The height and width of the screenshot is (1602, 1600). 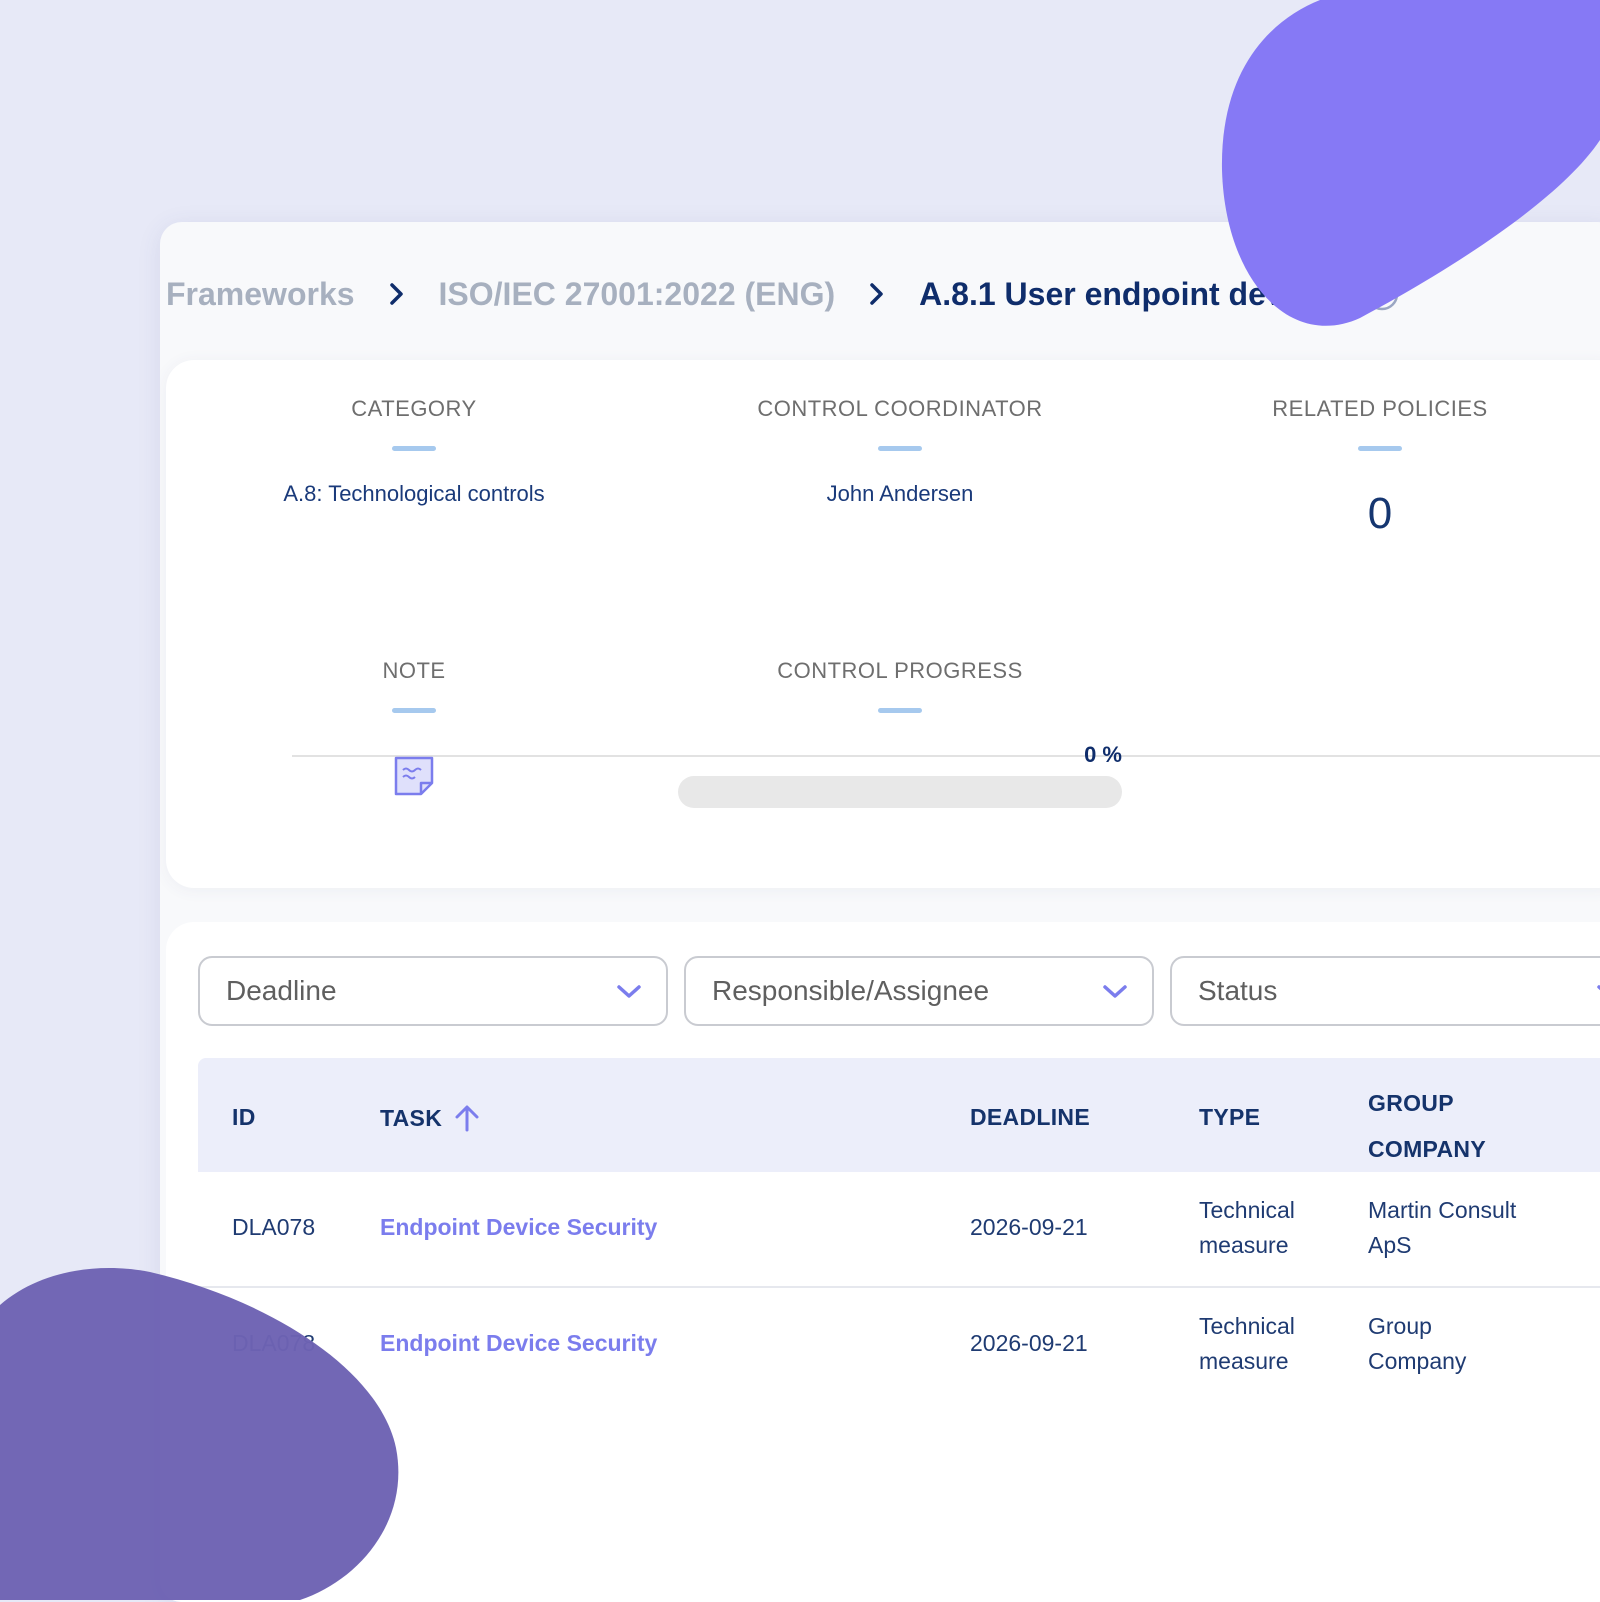 I want to click on page-title: A.8.1 User endpoint devices, so click(x=1132, y=293).